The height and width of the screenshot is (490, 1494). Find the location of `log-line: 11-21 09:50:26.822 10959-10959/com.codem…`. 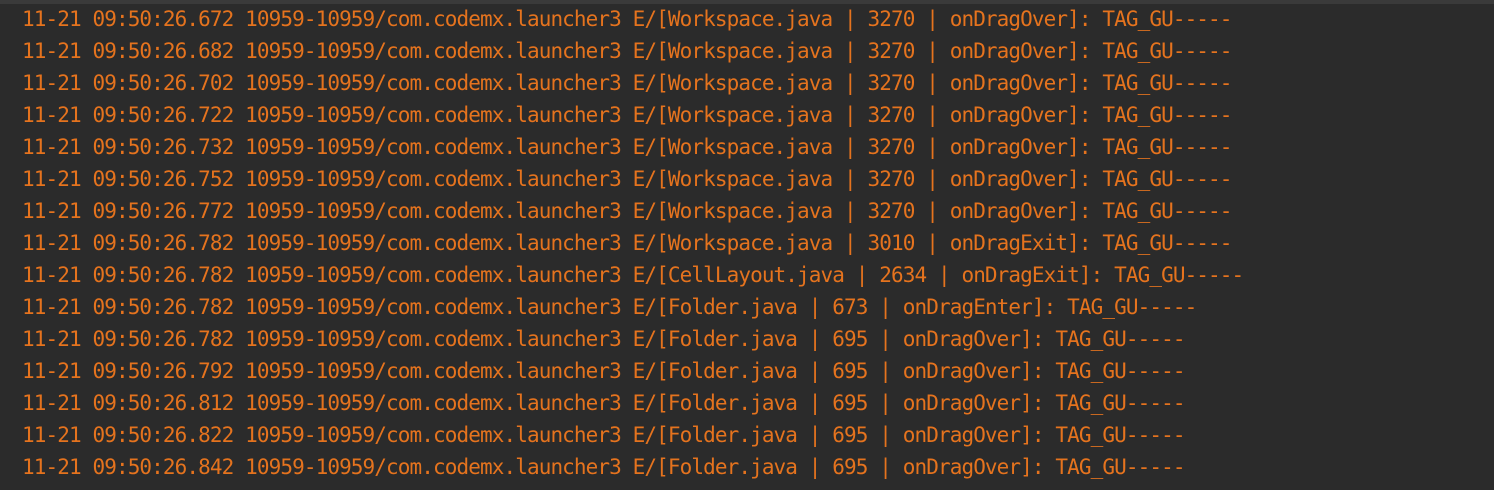

log-line: 11-21 09:50:26.822 10959-10959/com.codem… is located at coordinates (632, 435).